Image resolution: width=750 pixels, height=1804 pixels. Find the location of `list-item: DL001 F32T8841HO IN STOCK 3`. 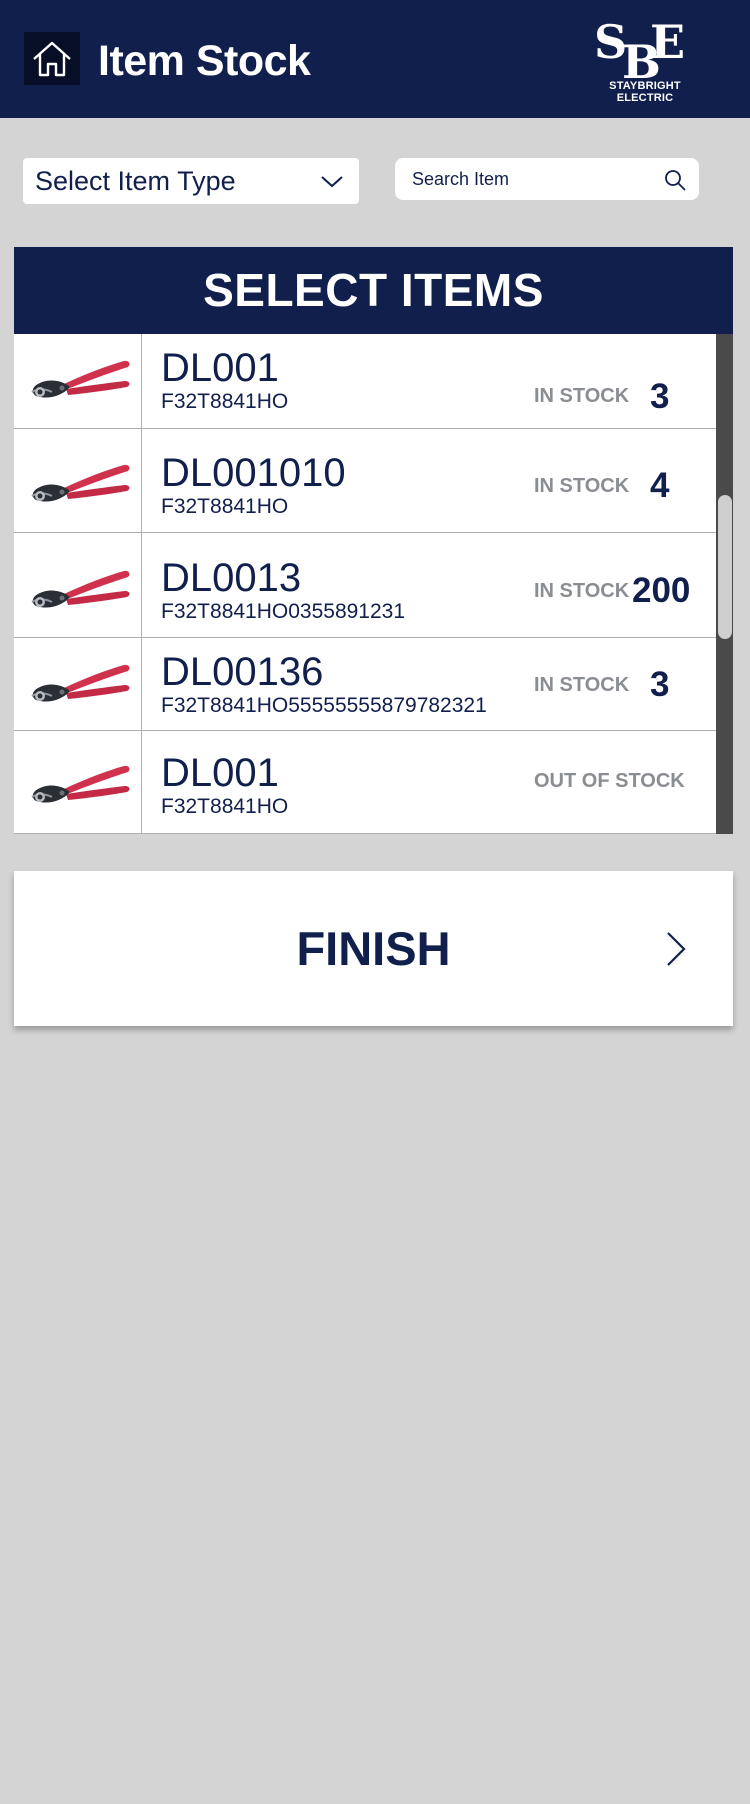

list-item: DL001 F32T8841HO IN STOCK 3 is located at coordinates (365, 381).